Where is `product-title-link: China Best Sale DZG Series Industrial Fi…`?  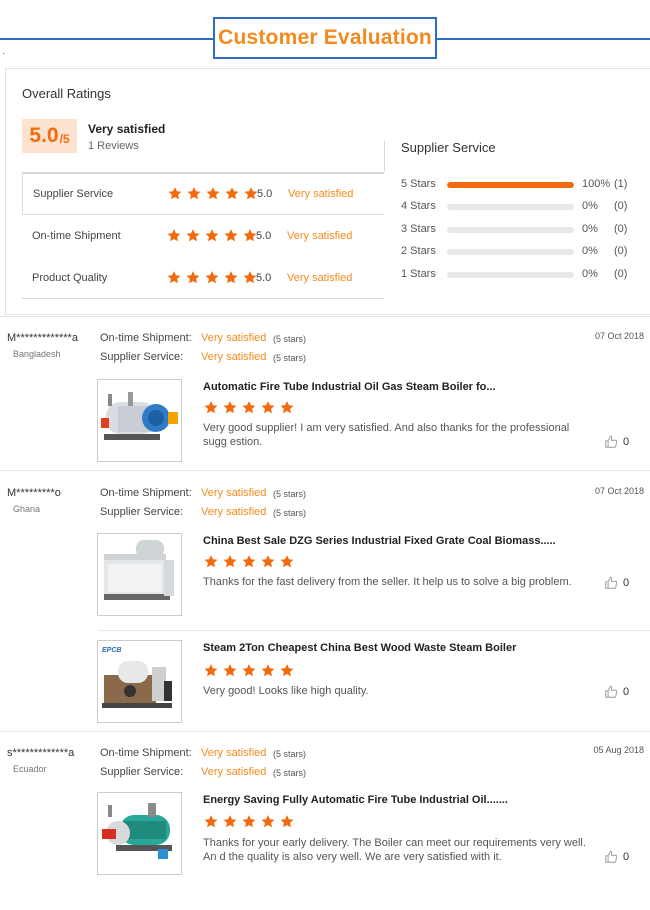 product-title-link: China Best Sale DZG Series Industrial Fi… is located at coordinates (379, 541).